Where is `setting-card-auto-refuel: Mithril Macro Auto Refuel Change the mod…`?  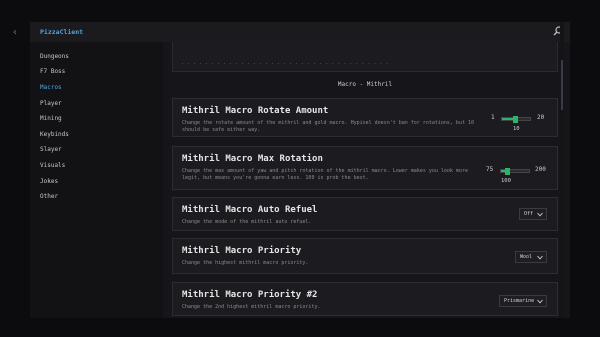 setting-card-auto-refuel: Mithril Macro Auto Refuel Change the mod… is located at coordinates (365, 214).